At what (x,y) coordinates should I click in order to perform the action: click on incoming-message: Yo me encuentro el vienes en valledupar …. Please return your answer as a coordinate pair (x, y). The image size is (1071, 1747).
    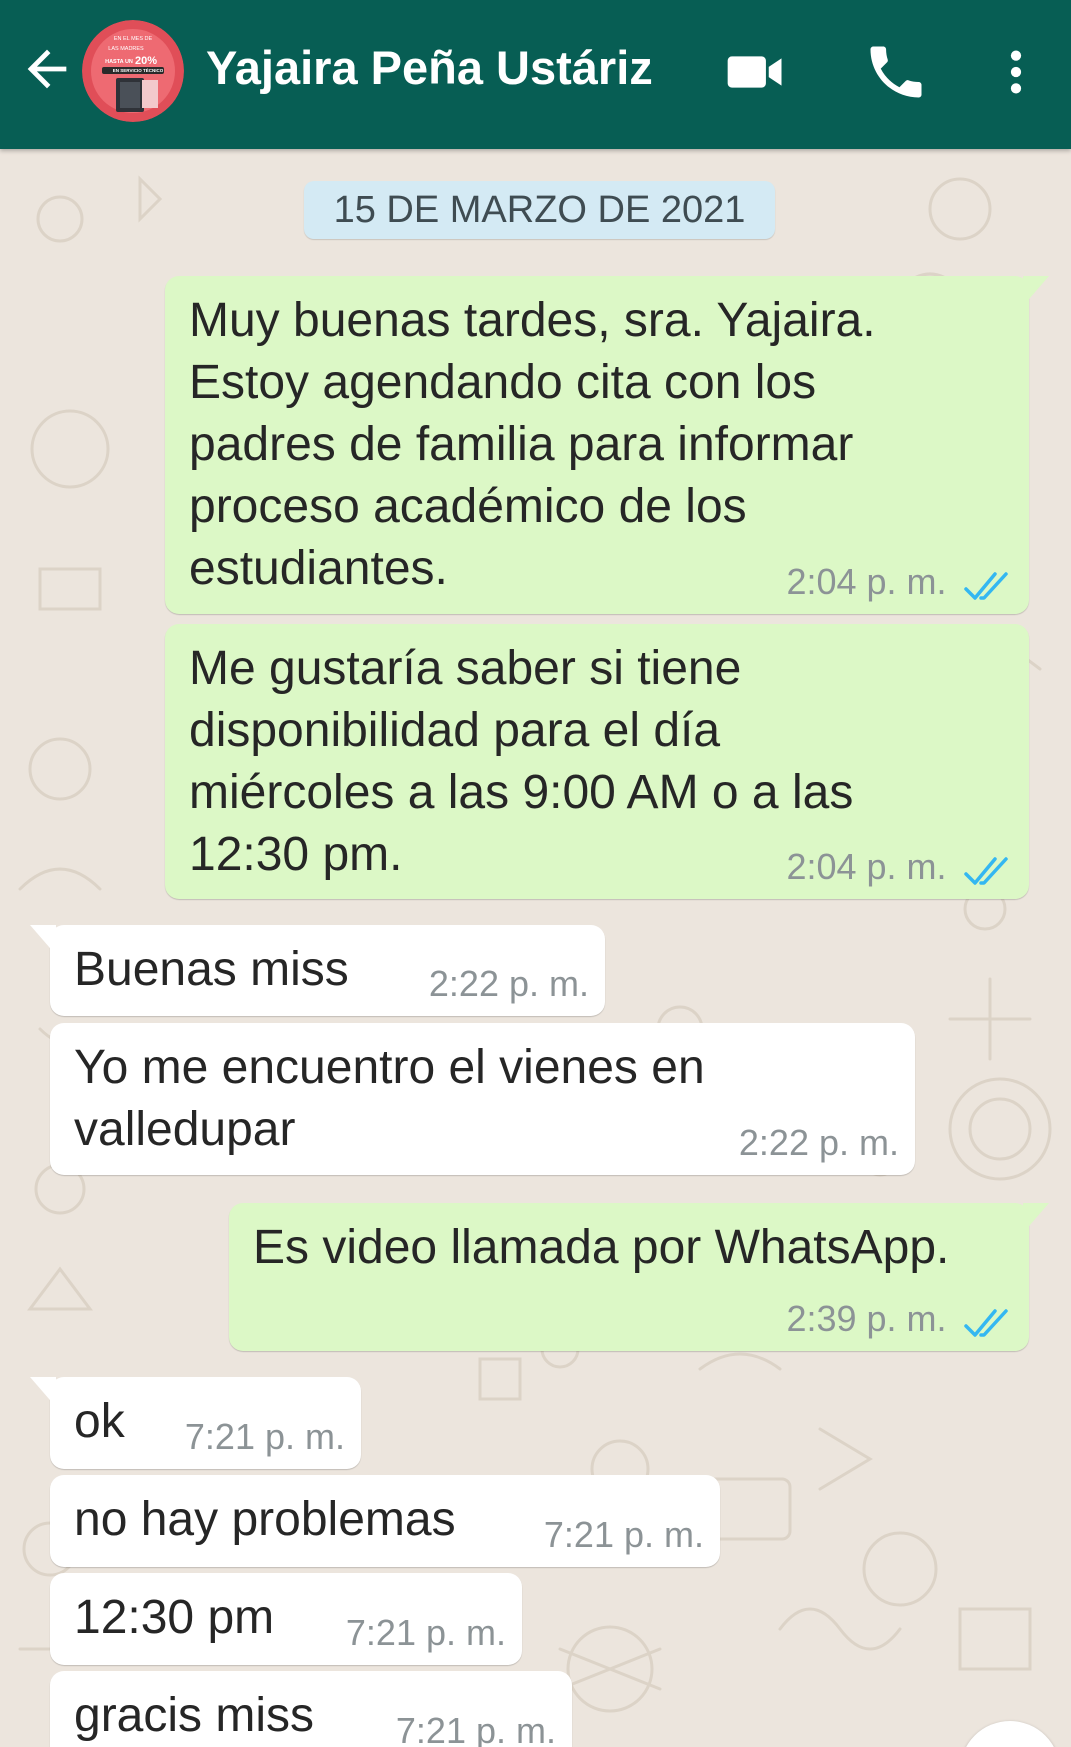
    Looking at the image, I should click on (482, 1099).